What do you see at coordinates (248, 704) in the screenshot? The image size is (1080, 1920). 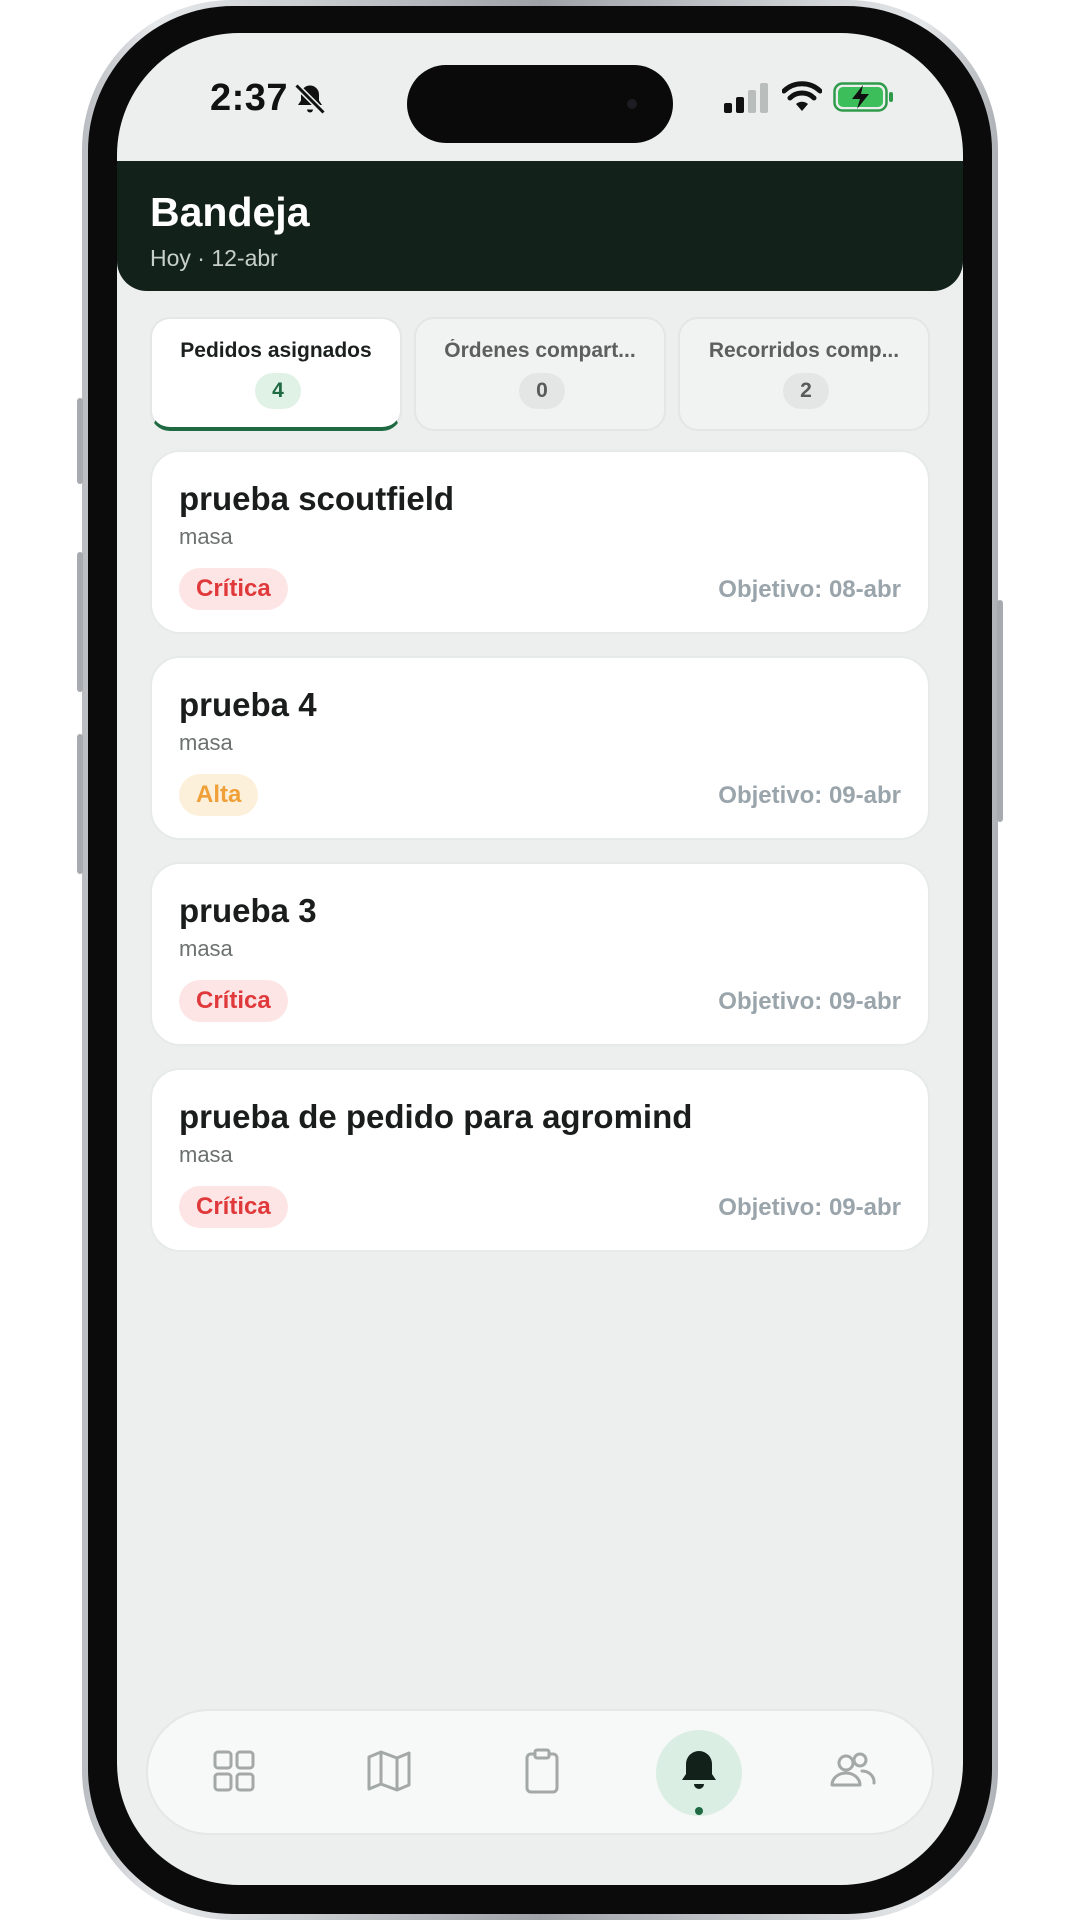 I see `order-title: prueba 4` at bounding box center [248, 704].